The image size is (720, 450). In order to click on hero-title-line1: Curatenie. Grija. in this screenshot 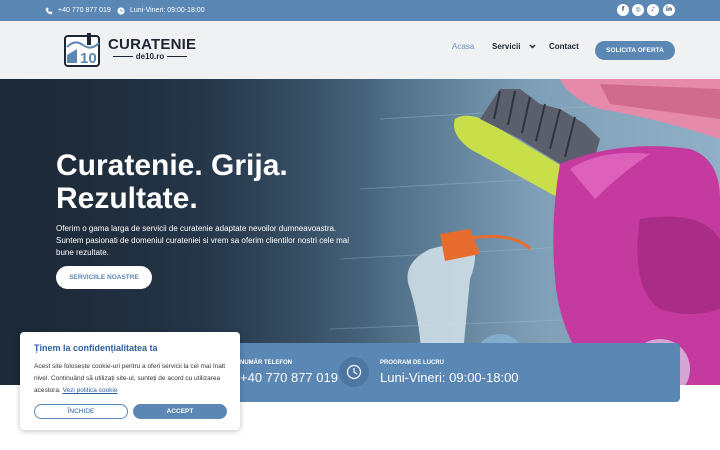, I will do `click(172, 165)`.